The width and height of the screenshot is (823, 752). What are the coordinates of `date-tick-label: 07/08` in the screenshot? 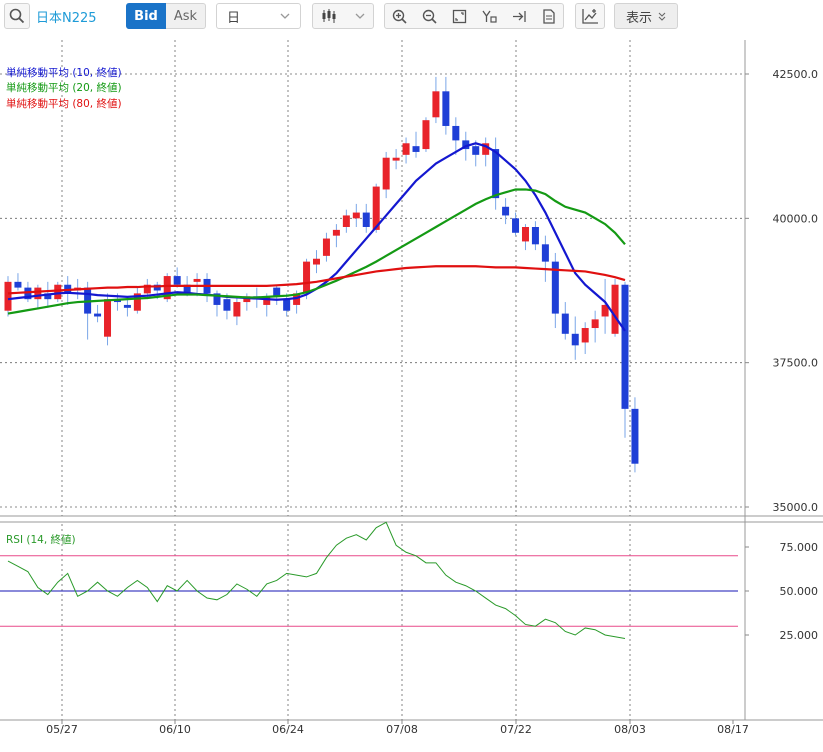 It's located at (402, 729).